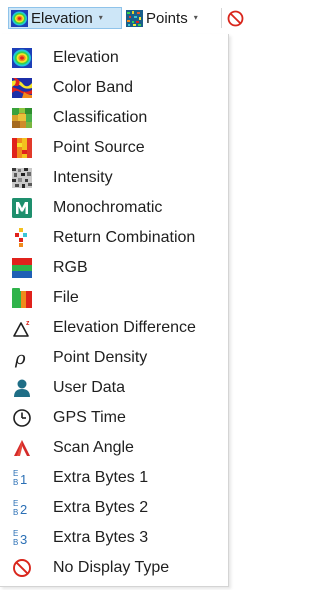 The image size is (320, 590). I want to click on menu-item-label: Elevation Difference, so click(124, 327).